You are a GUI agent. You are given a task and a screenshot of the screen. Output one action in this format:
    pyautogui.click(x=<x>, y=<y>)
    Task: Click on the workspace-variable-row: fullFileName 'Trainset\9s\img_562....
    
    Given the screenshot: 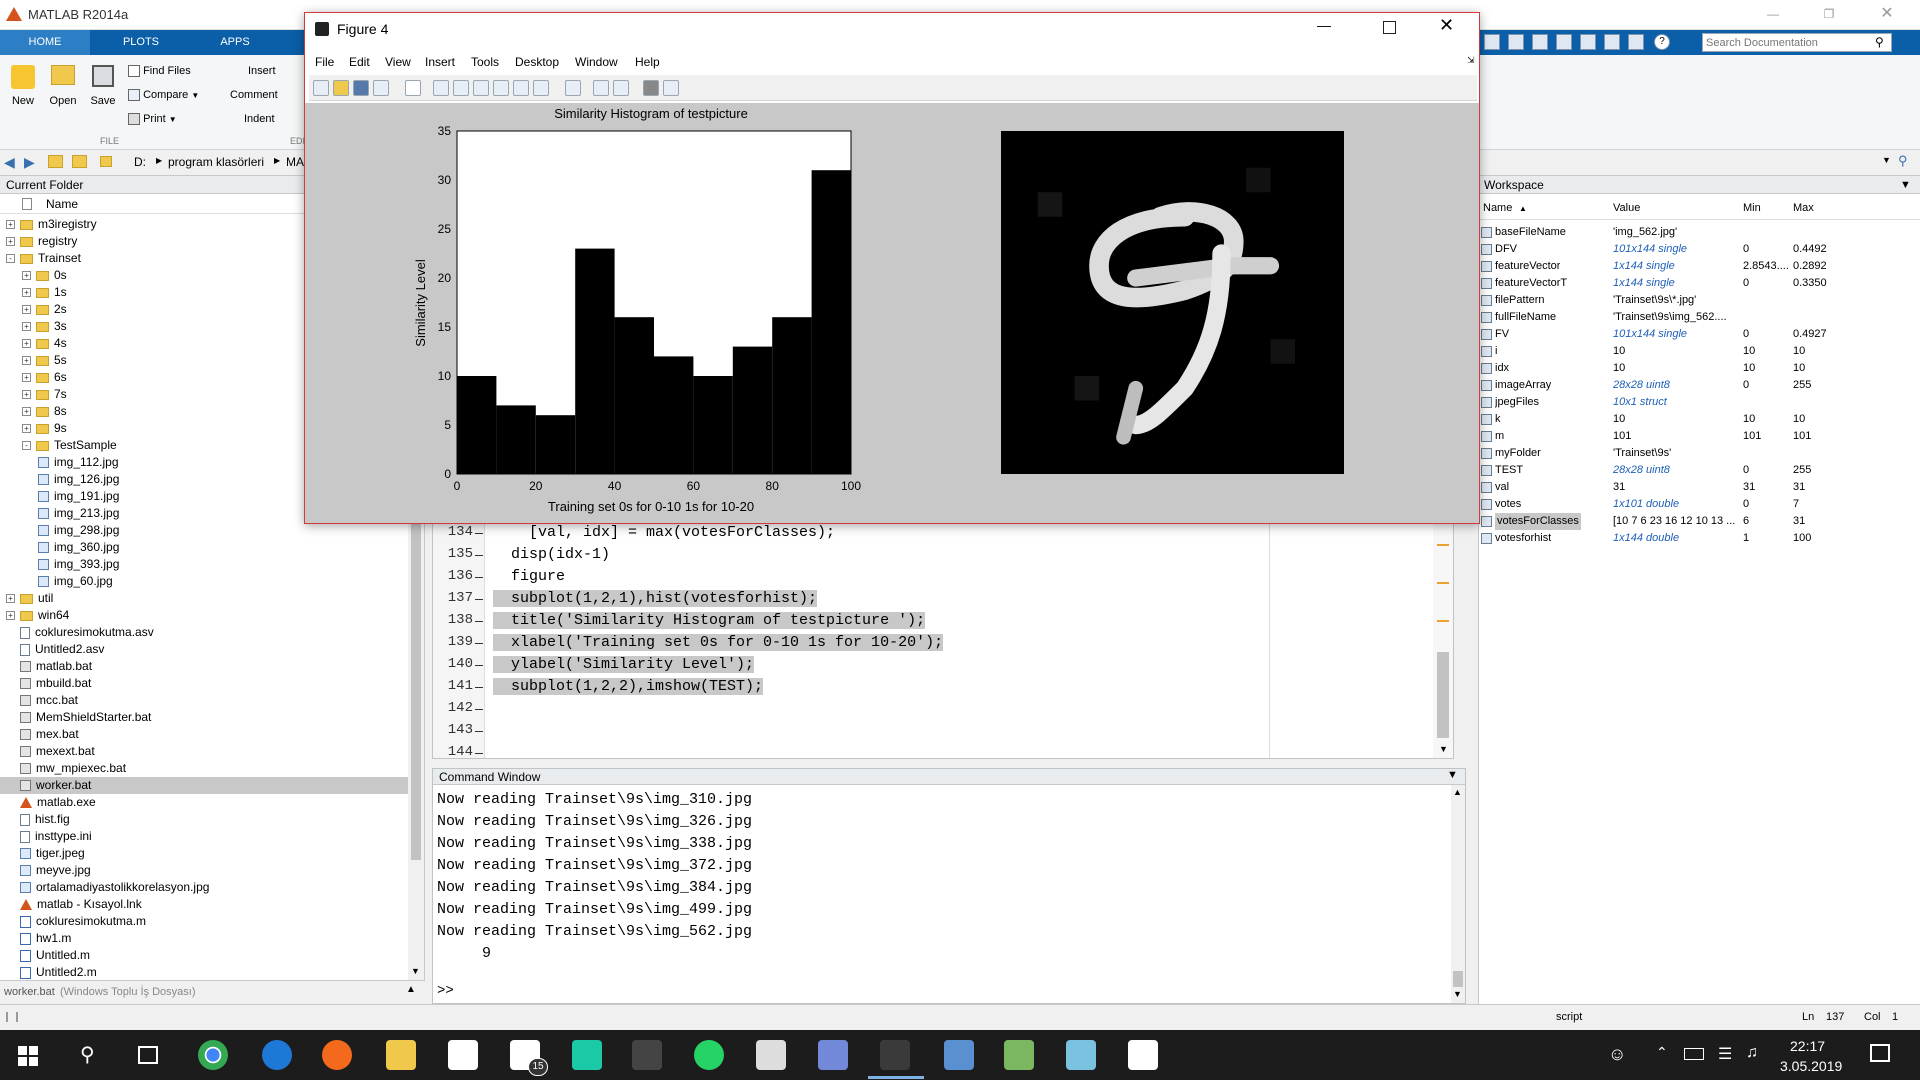 What is the action you would take?
    pyautogui.click(x=1699, y=317)
    